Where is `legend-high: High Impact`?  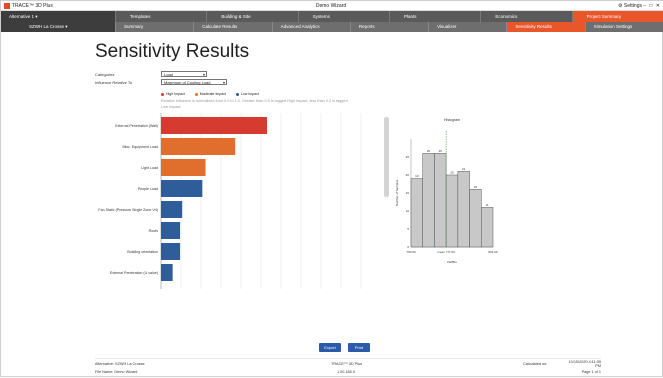
legend-high: High Impact is located at coordinates (173, 94).